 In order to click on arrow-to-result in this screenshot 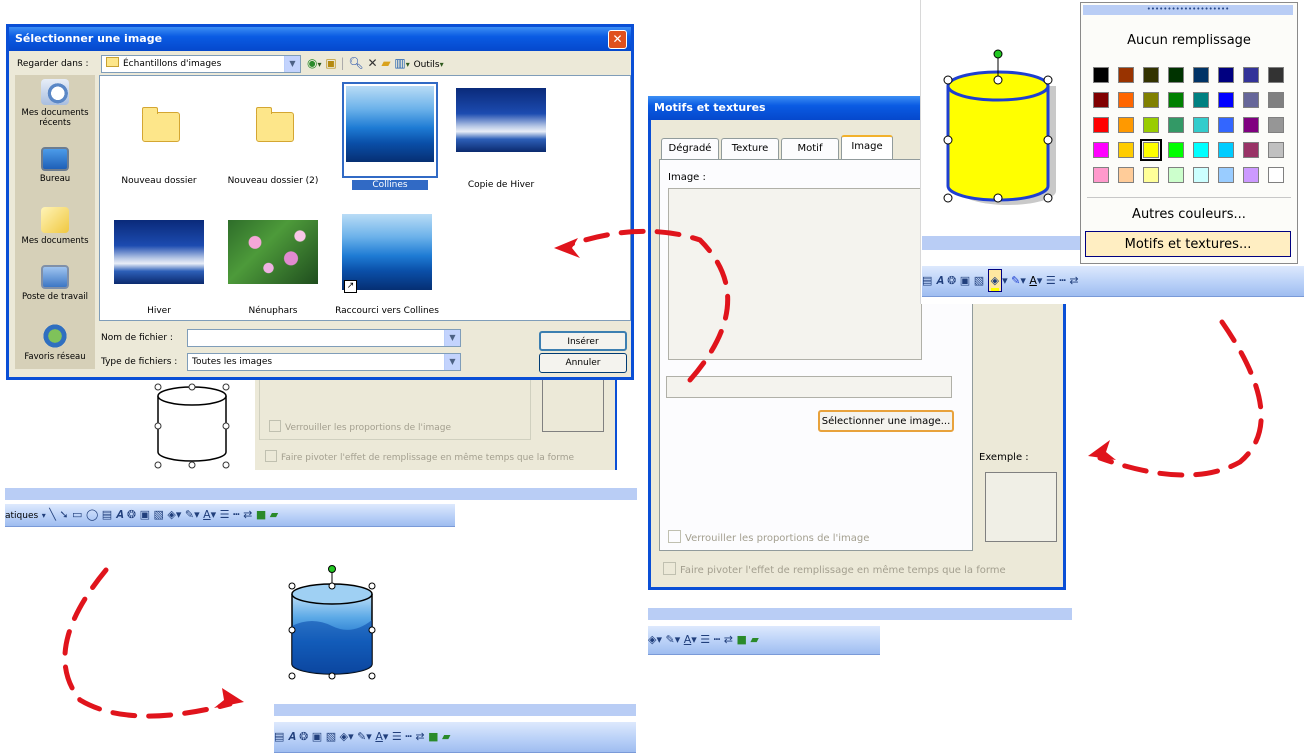, I will do `click(147, 643)`.